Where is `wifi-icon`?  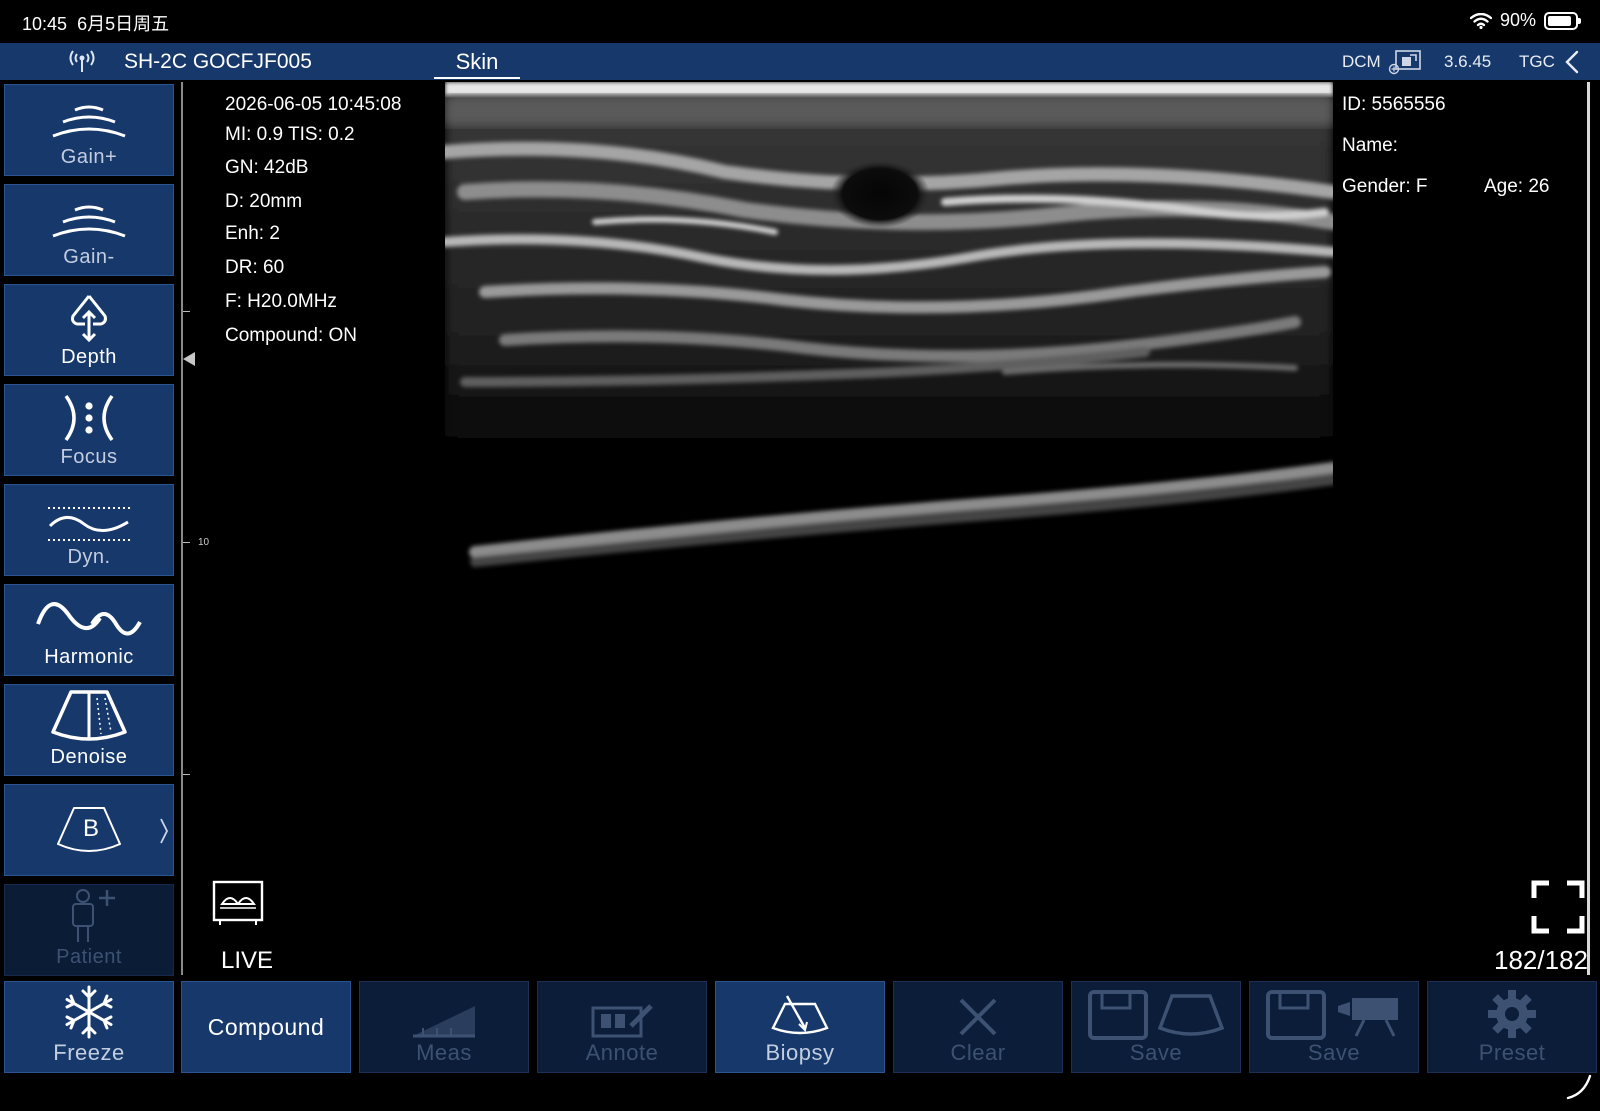 wifi-icon is located at coordinates (1480, 20).